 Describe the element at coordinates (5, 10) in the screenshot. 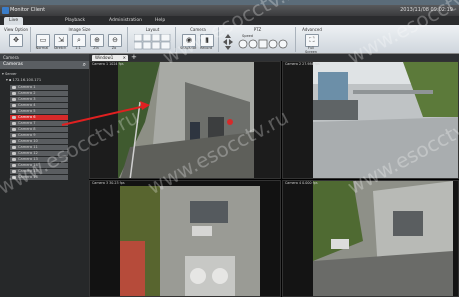

I see `app-logo-icon` at that location.